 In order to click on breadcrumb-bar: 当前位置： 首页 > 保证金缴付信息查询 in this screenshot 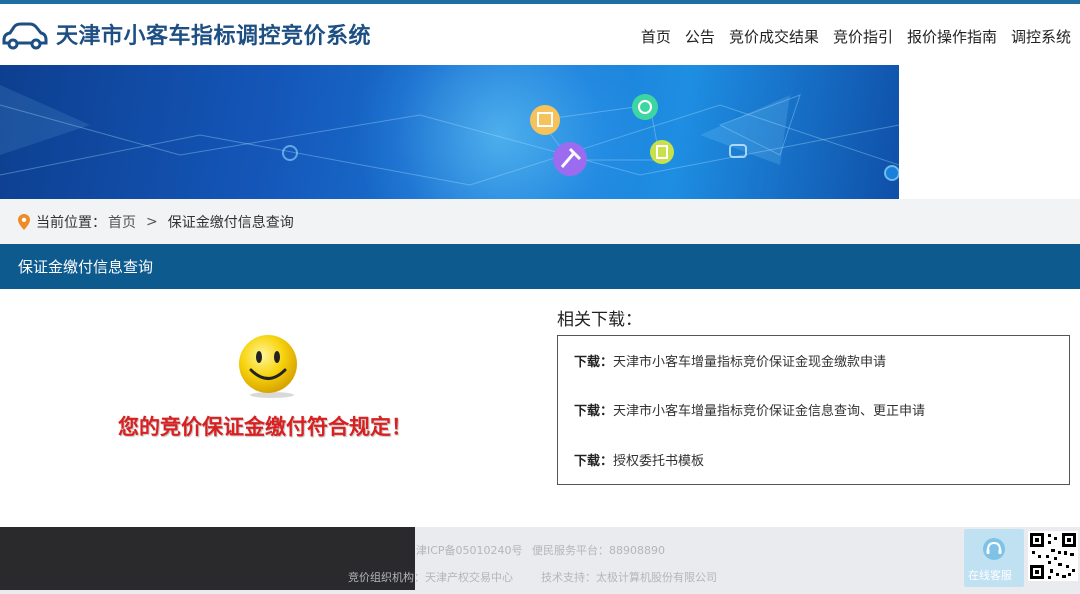, I will do `click(540, 221)`.